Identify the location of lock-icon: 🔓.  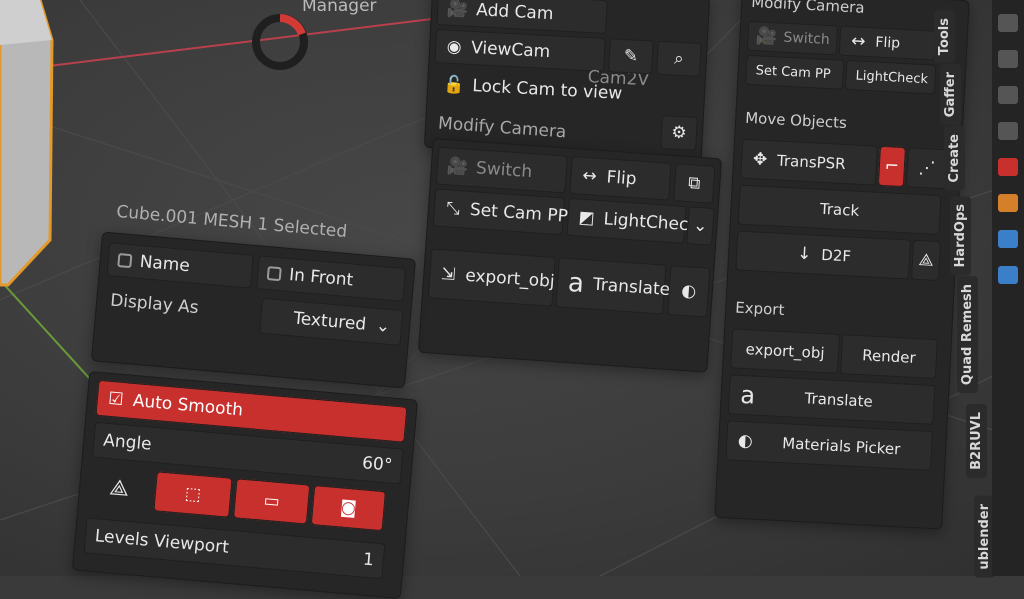
(453, 85).